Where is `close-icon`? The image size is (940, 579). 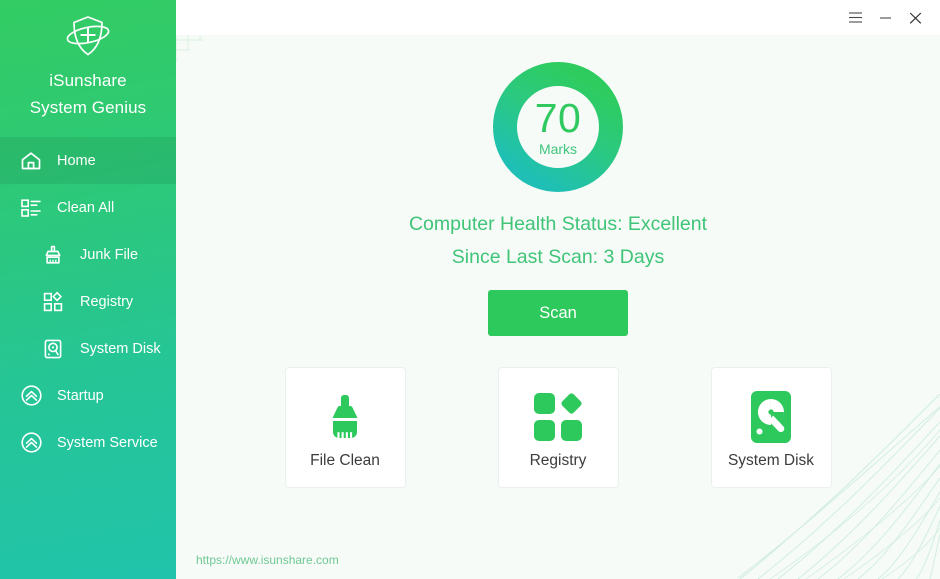
close-icon is located at coordinates (915, 18).